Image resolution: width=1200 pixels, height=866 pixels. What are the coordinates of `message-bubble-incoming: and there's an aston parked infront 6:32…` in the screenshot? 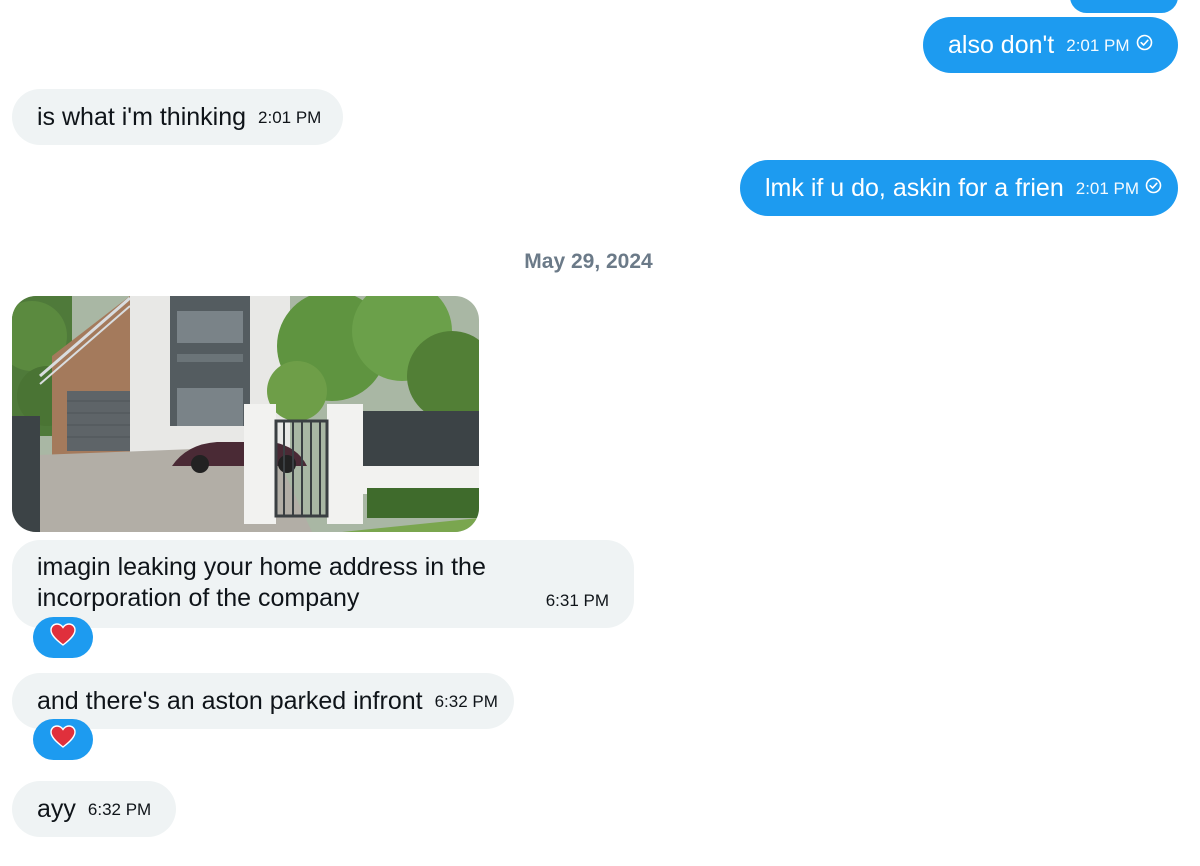 It's located at (263, 701).